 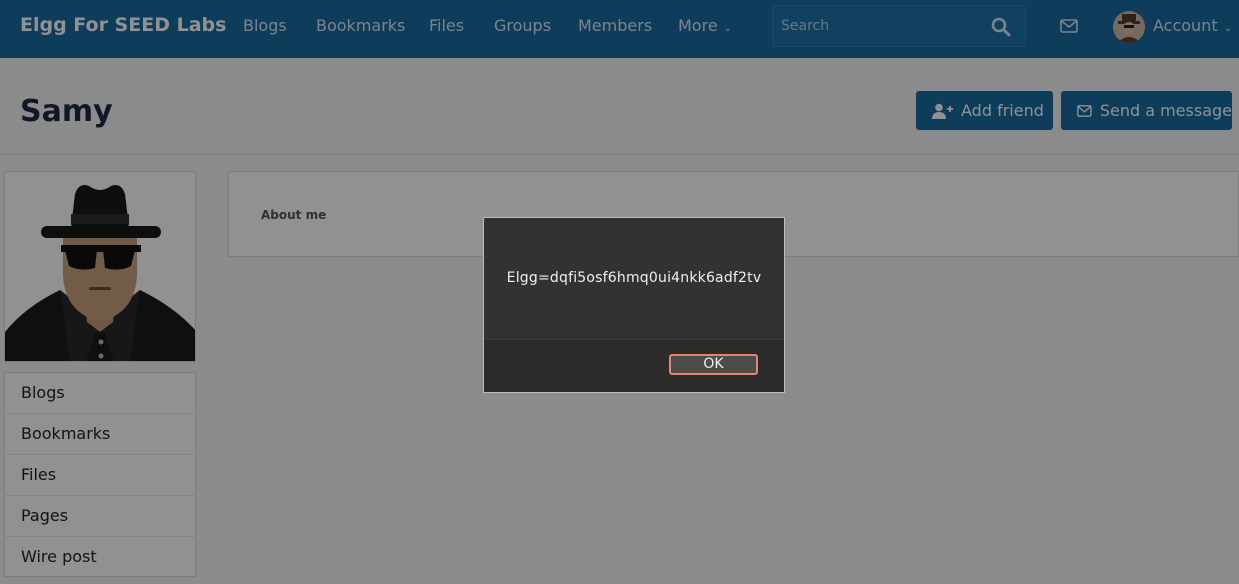 I want to click on ok-button: OK, so click(x=713, y=364).